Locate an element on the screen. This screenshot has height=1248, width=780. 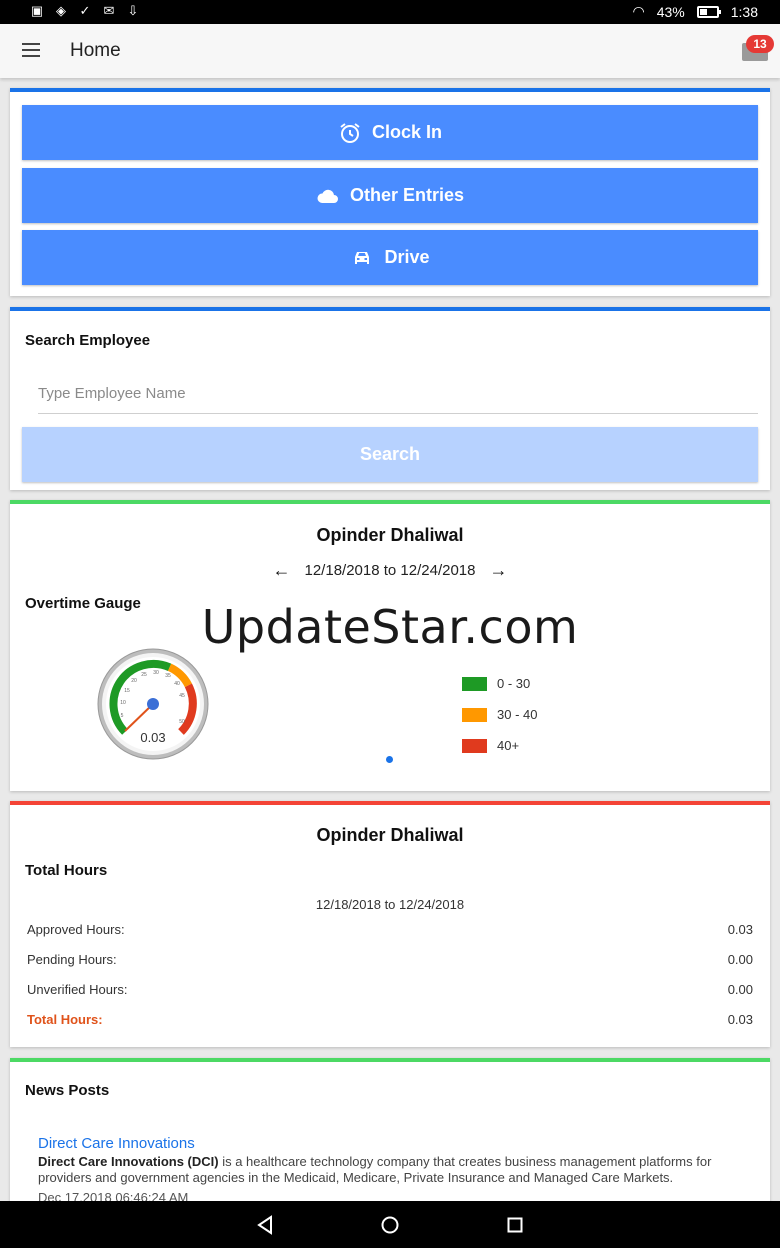
page-title: Home is located at coordinates (95, 50).